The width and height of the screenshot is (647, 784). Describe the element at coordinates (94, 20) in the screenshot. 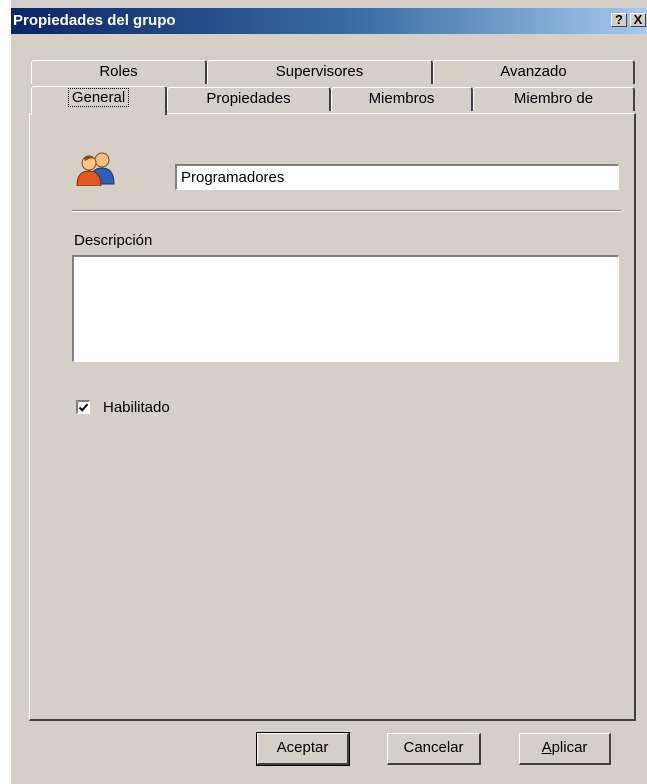

I see `window-title: Propiedades del grupo` at that location.